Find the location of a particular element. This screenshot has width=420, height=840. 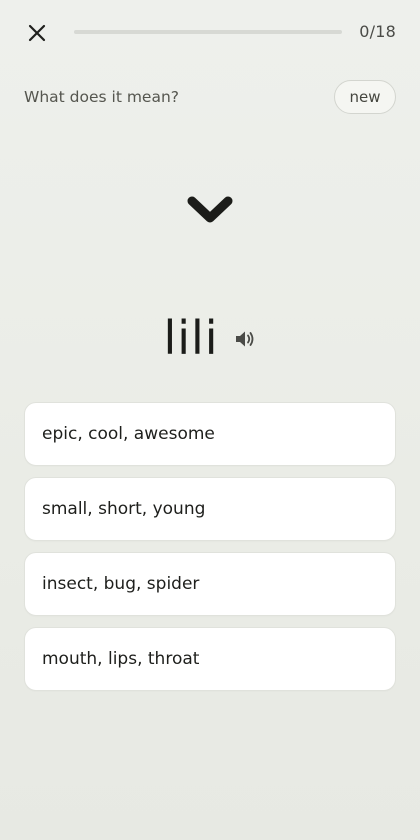

progress-bar is located at coordinates (208, 32).